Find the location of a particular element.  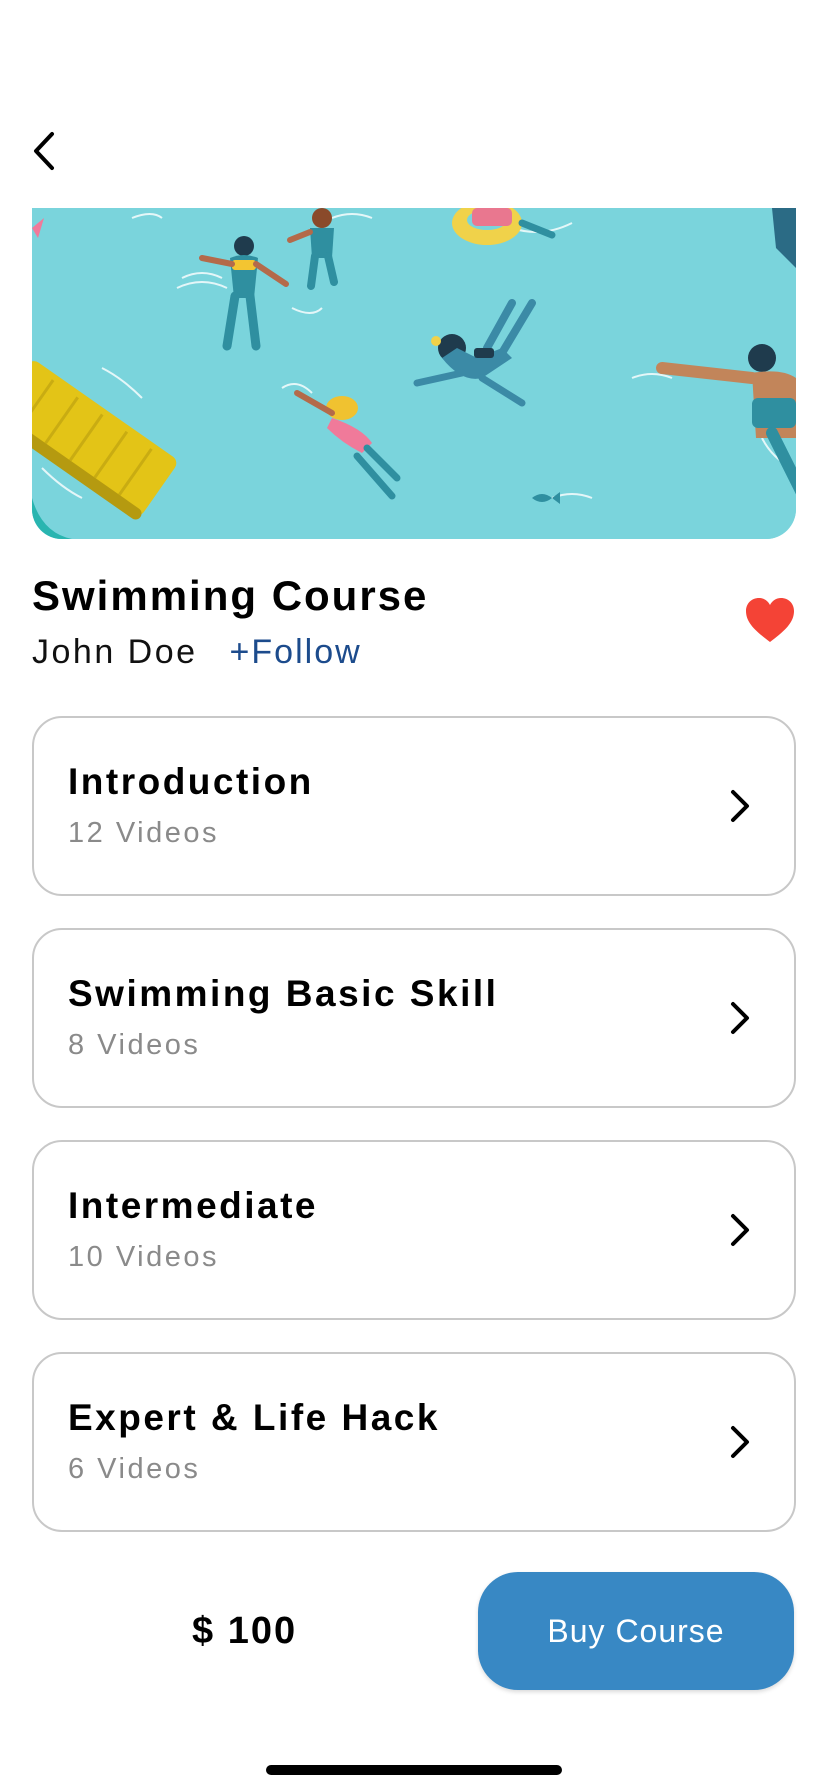

module-video-count: 8 Videos is located at coordinates (134, 1045).